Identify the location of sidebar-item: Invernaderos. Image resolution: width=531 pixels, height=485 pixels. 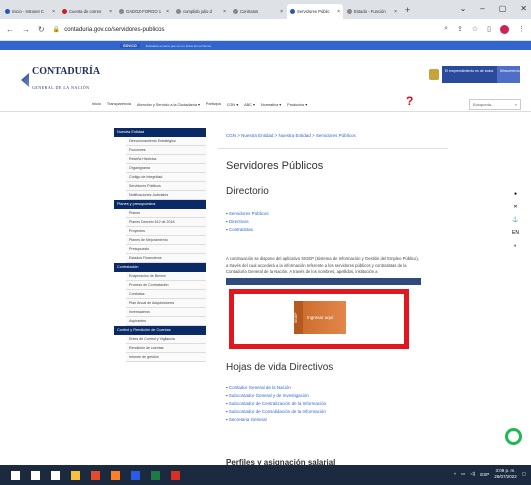
(166, 312).